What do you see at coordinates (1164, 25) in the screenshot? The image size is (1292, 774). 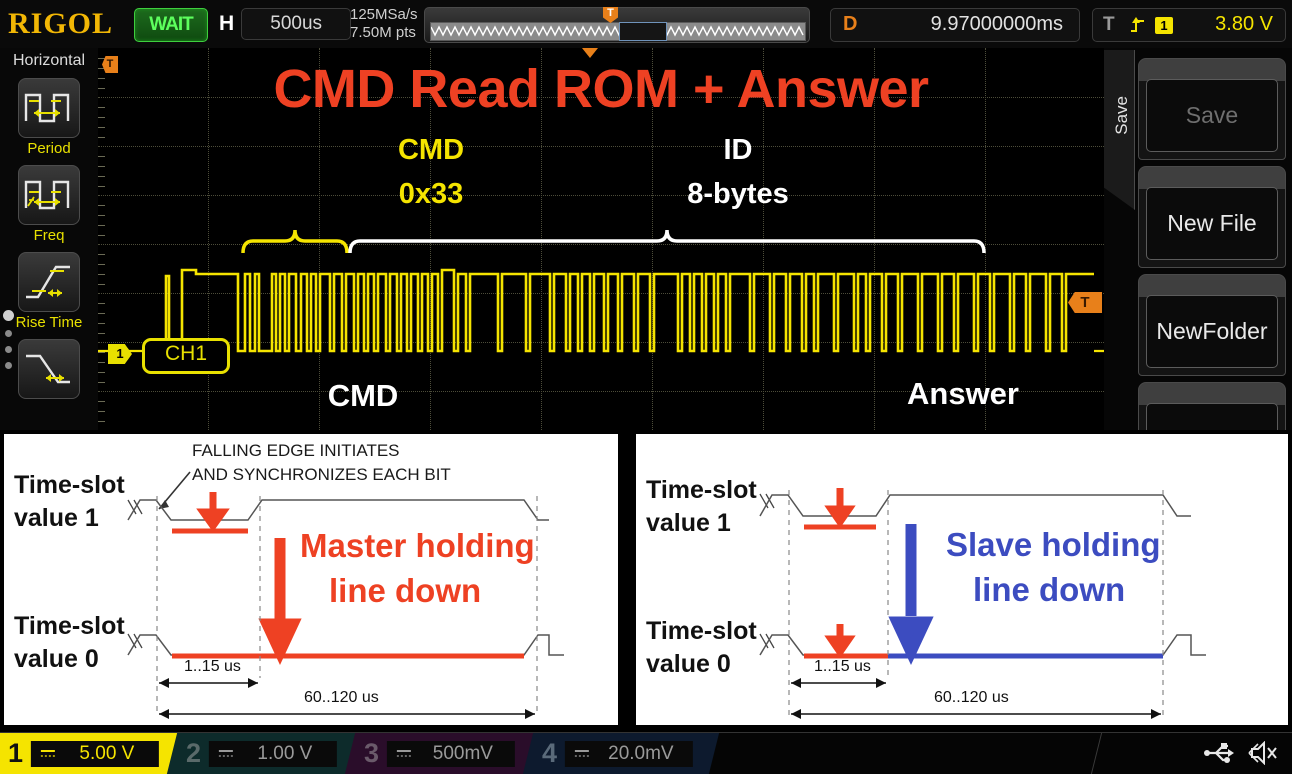 I see `trigger-source-badge: 1` at bounding box center [1164, 25].